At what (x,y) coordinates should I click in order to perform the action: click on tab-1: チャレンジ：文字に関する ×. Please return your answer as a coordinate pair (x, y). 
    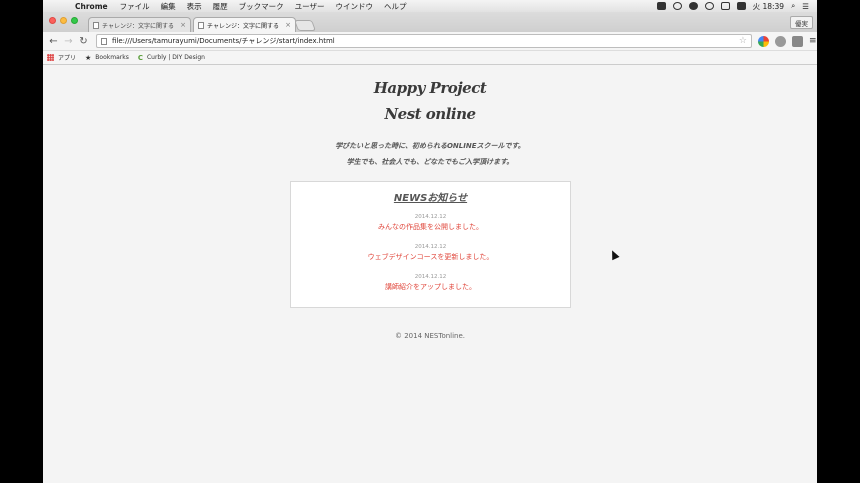
    Looking at the image, I should click on (139, 24).